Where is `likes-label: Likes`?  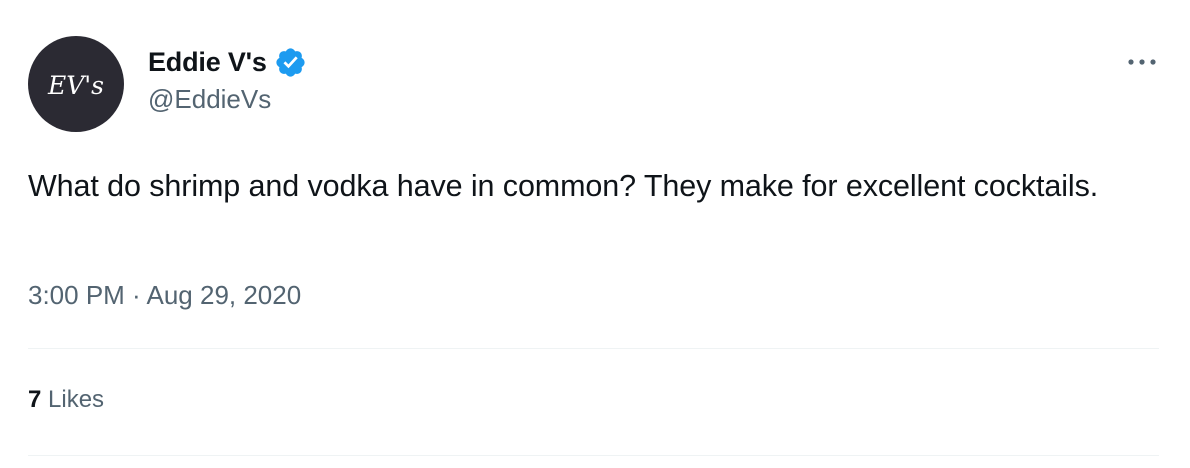
likes-label: Likes is located at coordinates (76, 399).